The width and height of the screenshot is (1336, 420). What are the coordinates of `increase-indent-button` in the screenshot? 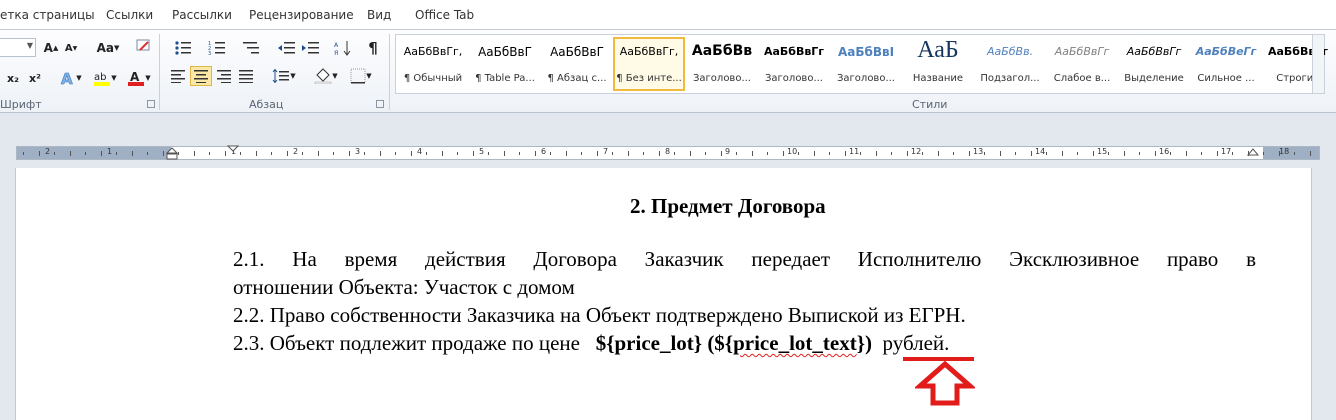 It's located at (311, 48).